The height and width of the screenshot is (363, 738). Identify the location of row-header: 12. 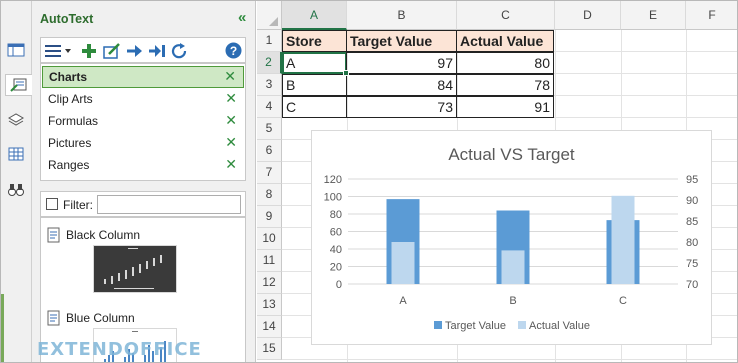
(269, 283).